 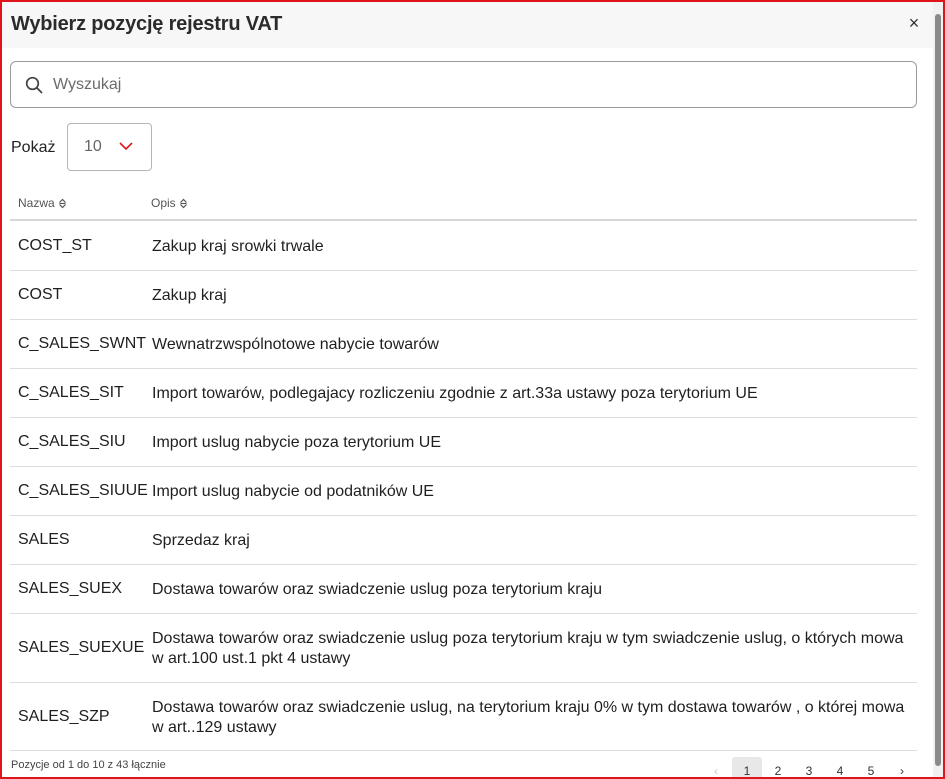 What do you see at coordinates (34, 85) in the screenshot?
I see `search-icon` at bounding box center [34, 85].